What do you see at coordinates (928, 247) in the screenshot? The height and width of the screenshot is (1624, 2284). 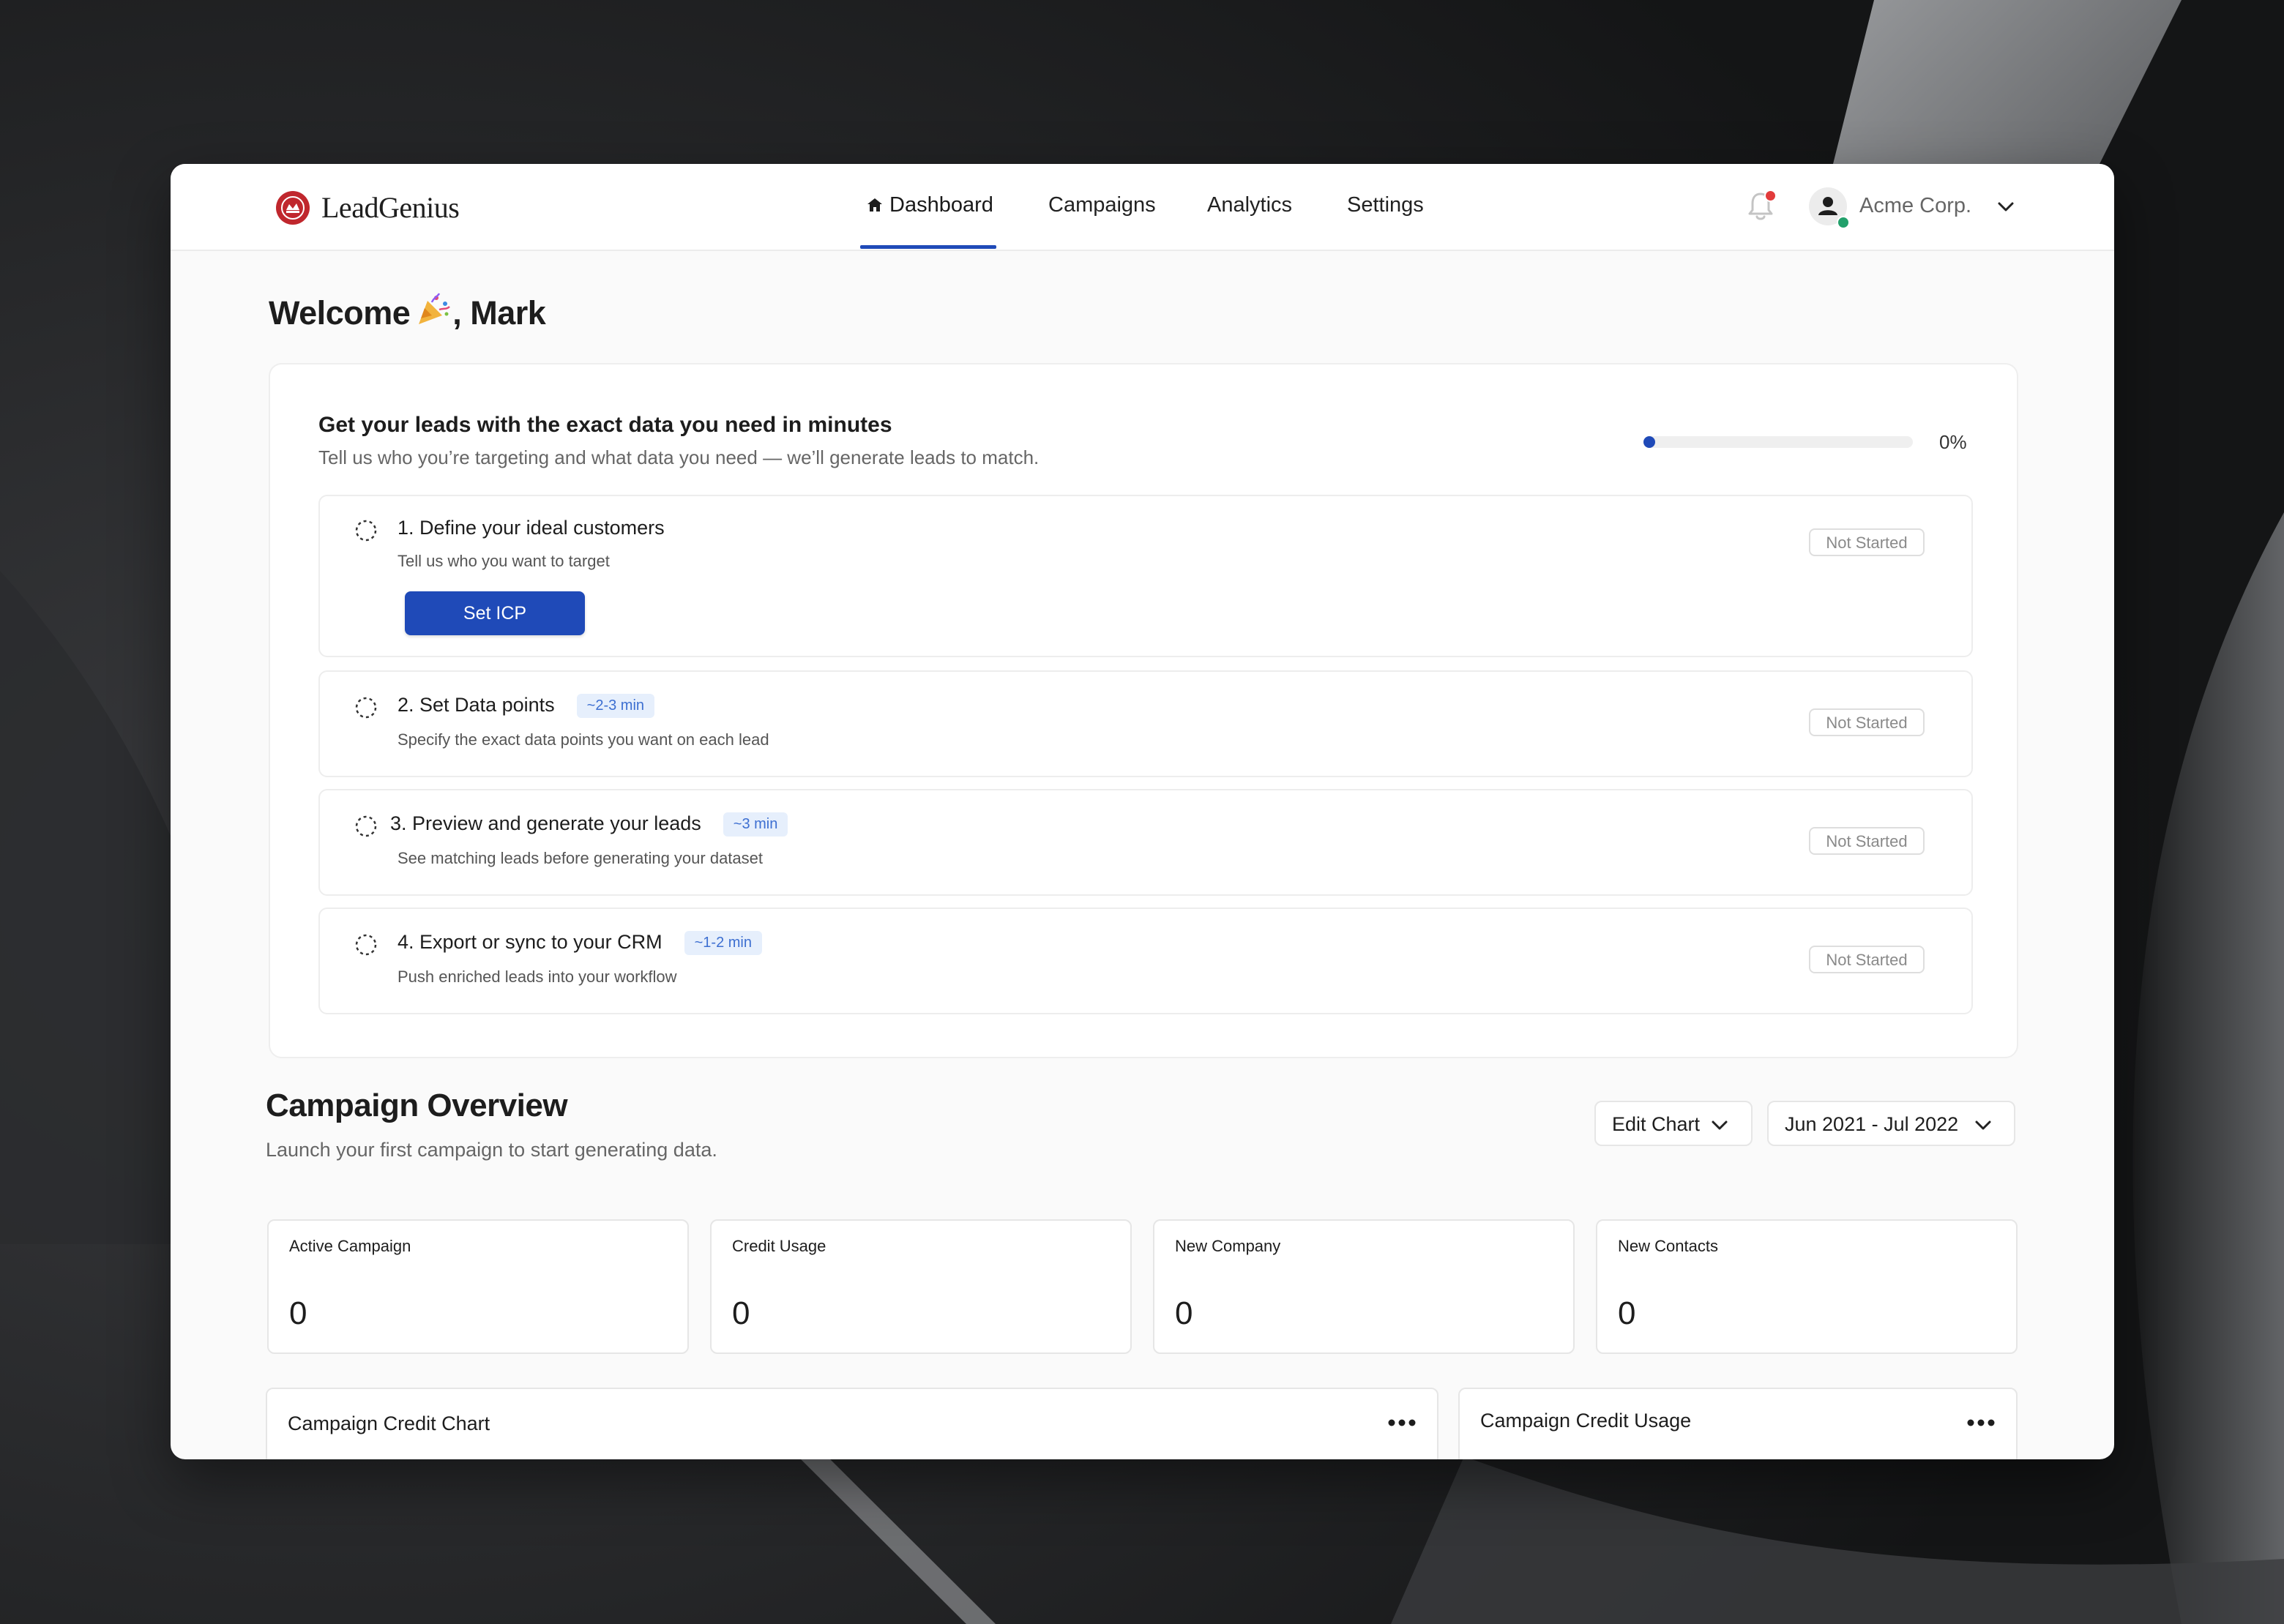 I see `active-tab-indicator` at bounding box center [928, 247].